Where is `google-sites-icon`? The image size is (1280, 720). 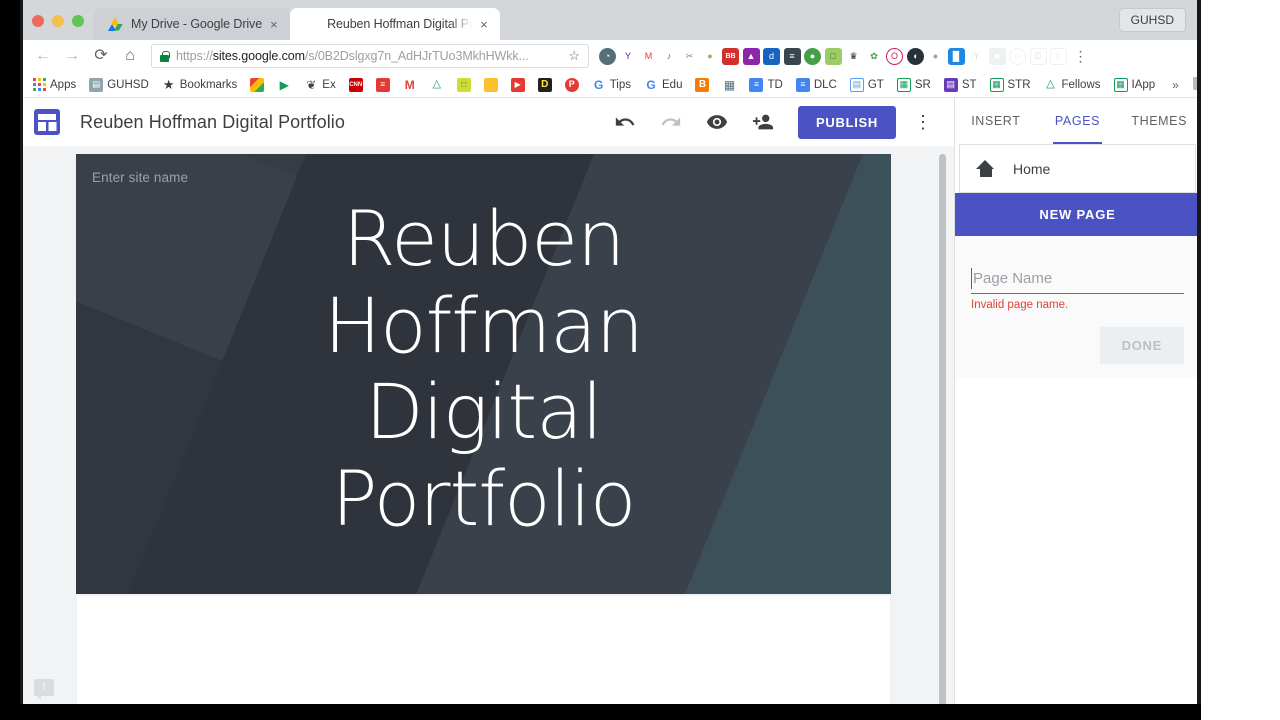
google-sites-icon is located at coordinates (311, 24).